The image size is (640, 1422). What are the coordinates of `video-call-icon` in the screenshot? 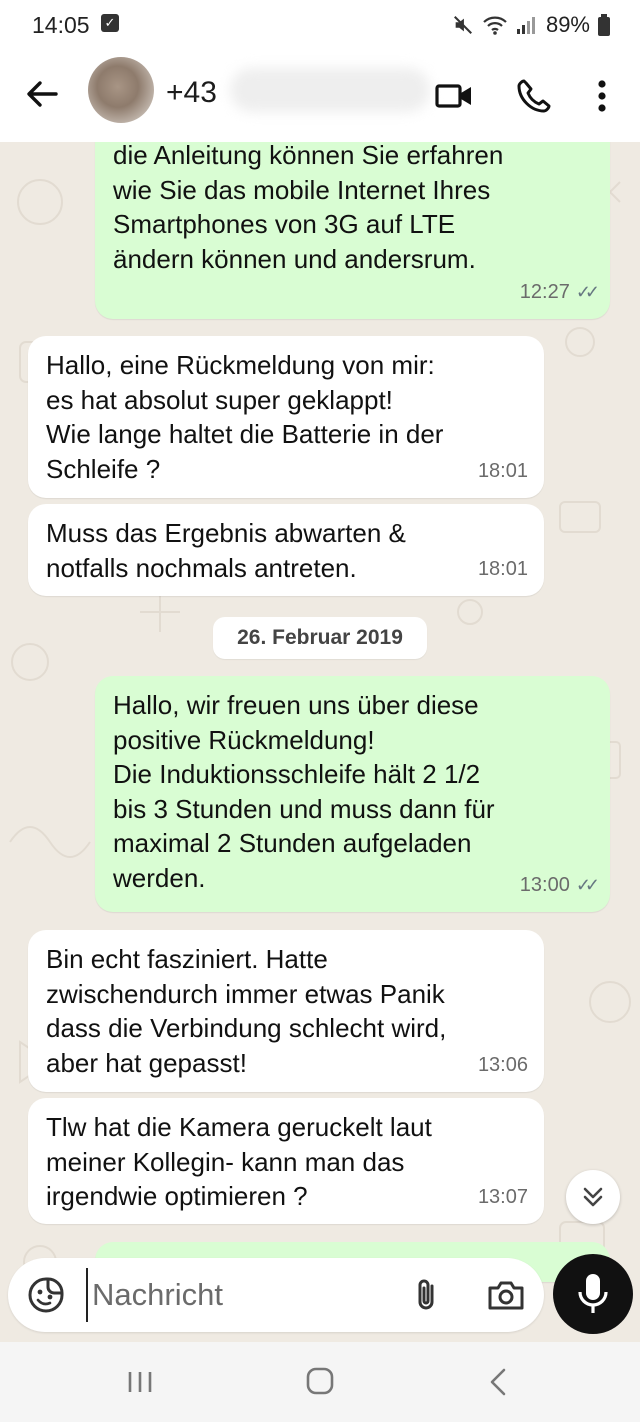 It's located at (454, 96).